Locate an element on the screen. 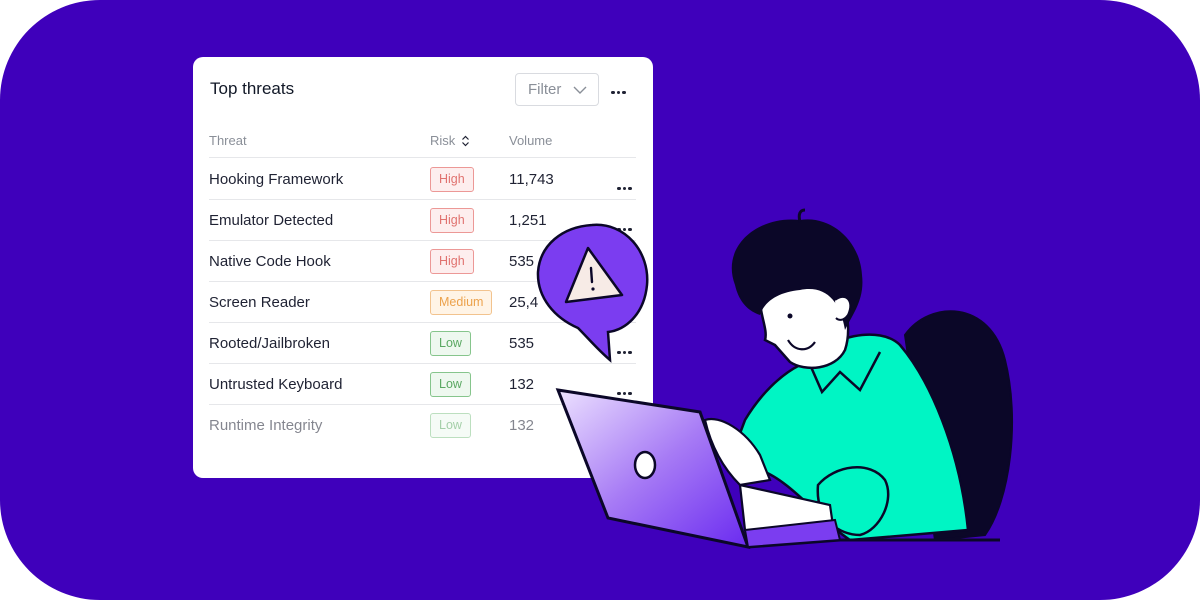 This screenshot has height=600, width=1200. threat-name: Runtime Integrity is located at coordinates (266, 425).